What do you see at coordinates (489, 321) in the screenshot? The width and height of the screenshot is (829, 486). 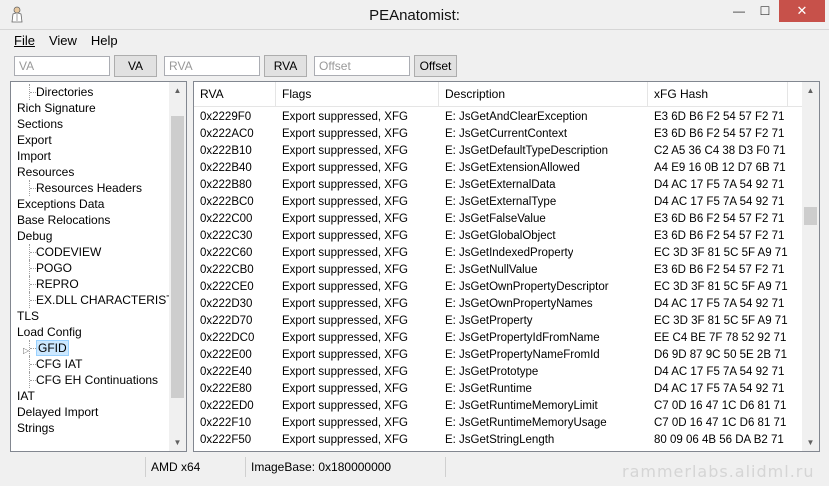 I see `cell-description: E: JsGetProperty` at bounding box center [489, 321].